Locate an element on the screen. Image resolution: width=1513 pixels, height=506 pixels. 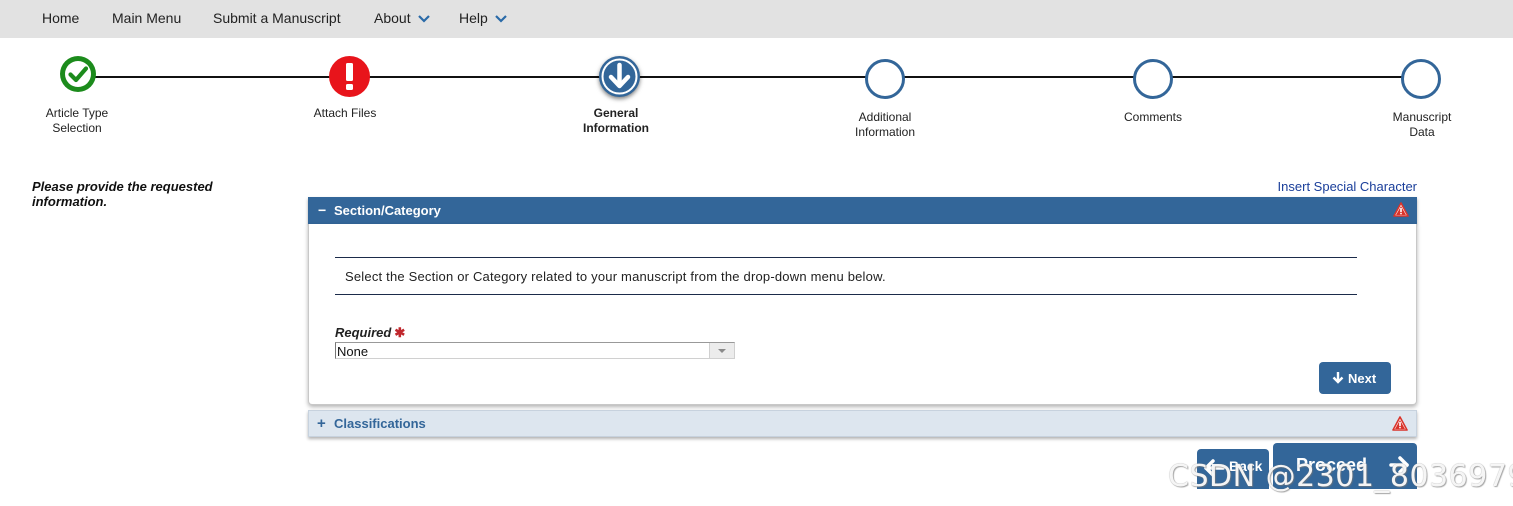
step-label: Manuscript Data is located at coordinates (1422, 124).